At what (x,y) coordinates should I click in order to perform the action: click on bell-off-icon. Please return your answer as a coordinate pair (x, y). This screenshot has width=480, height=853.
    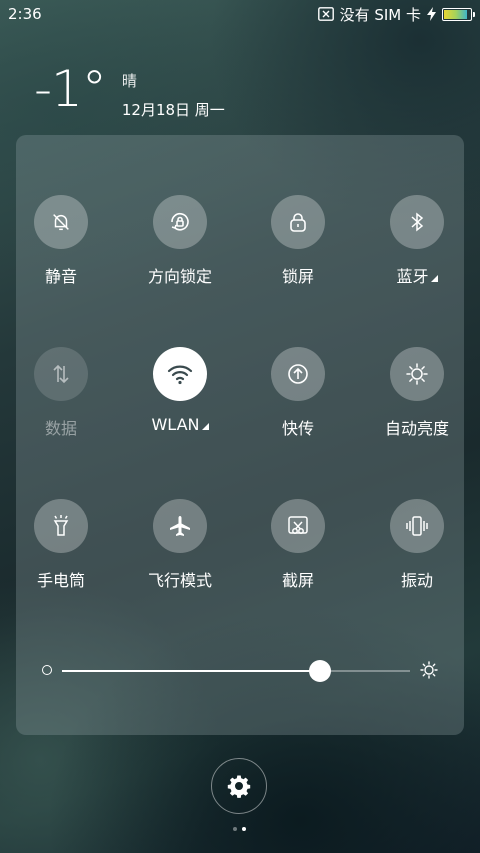
    Looking at the image, I should click on (61, 222).